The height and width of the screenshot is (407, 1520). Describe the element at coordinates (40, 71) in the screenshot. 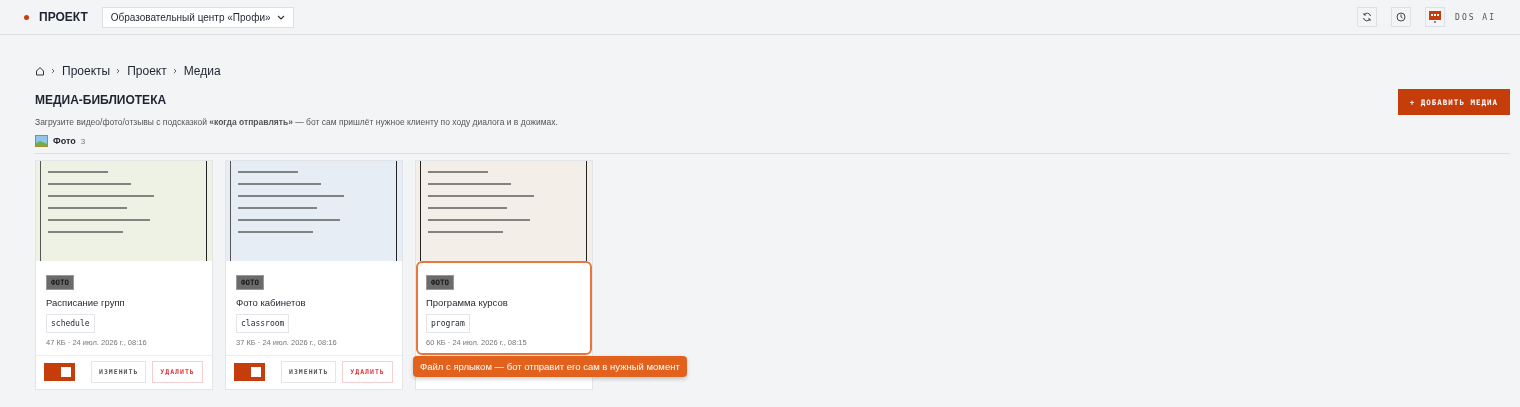

I see `home-icon` at that location.